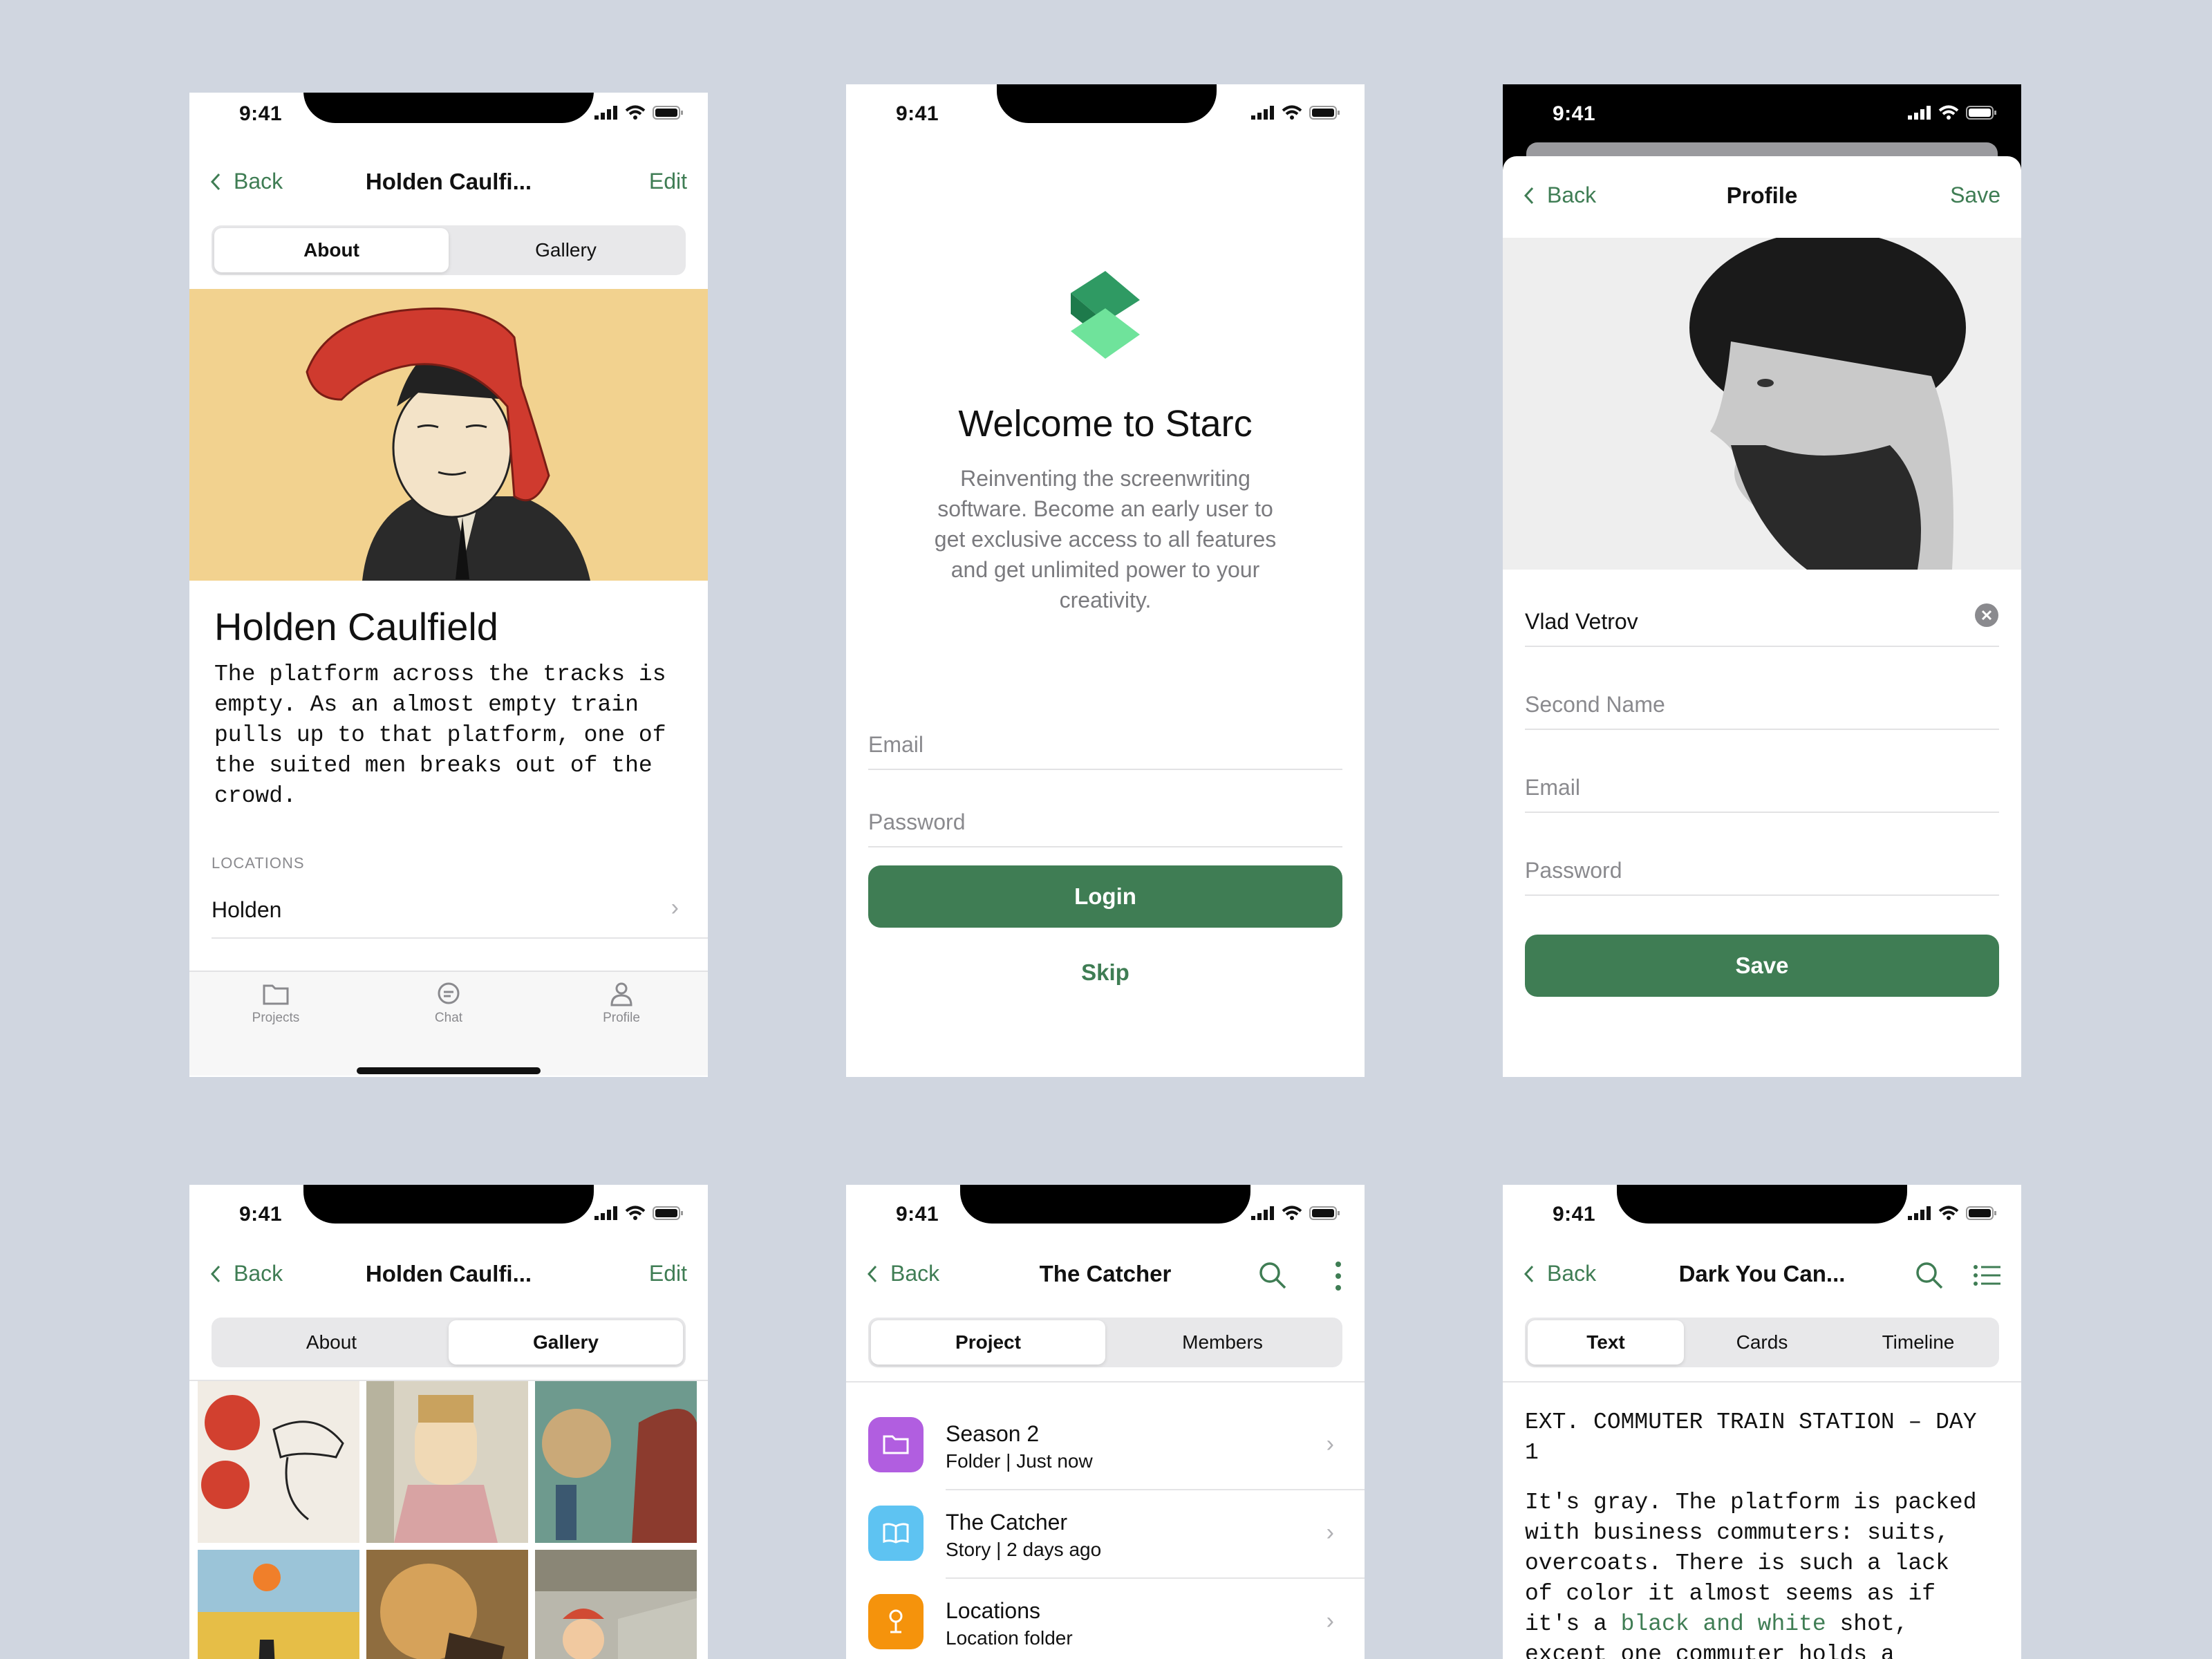 The height and width of the screenshot is (1659, 2212). Describe the element at coordinates (988, 1342) in the screenshot. I see `tab-project: Project` at that location.